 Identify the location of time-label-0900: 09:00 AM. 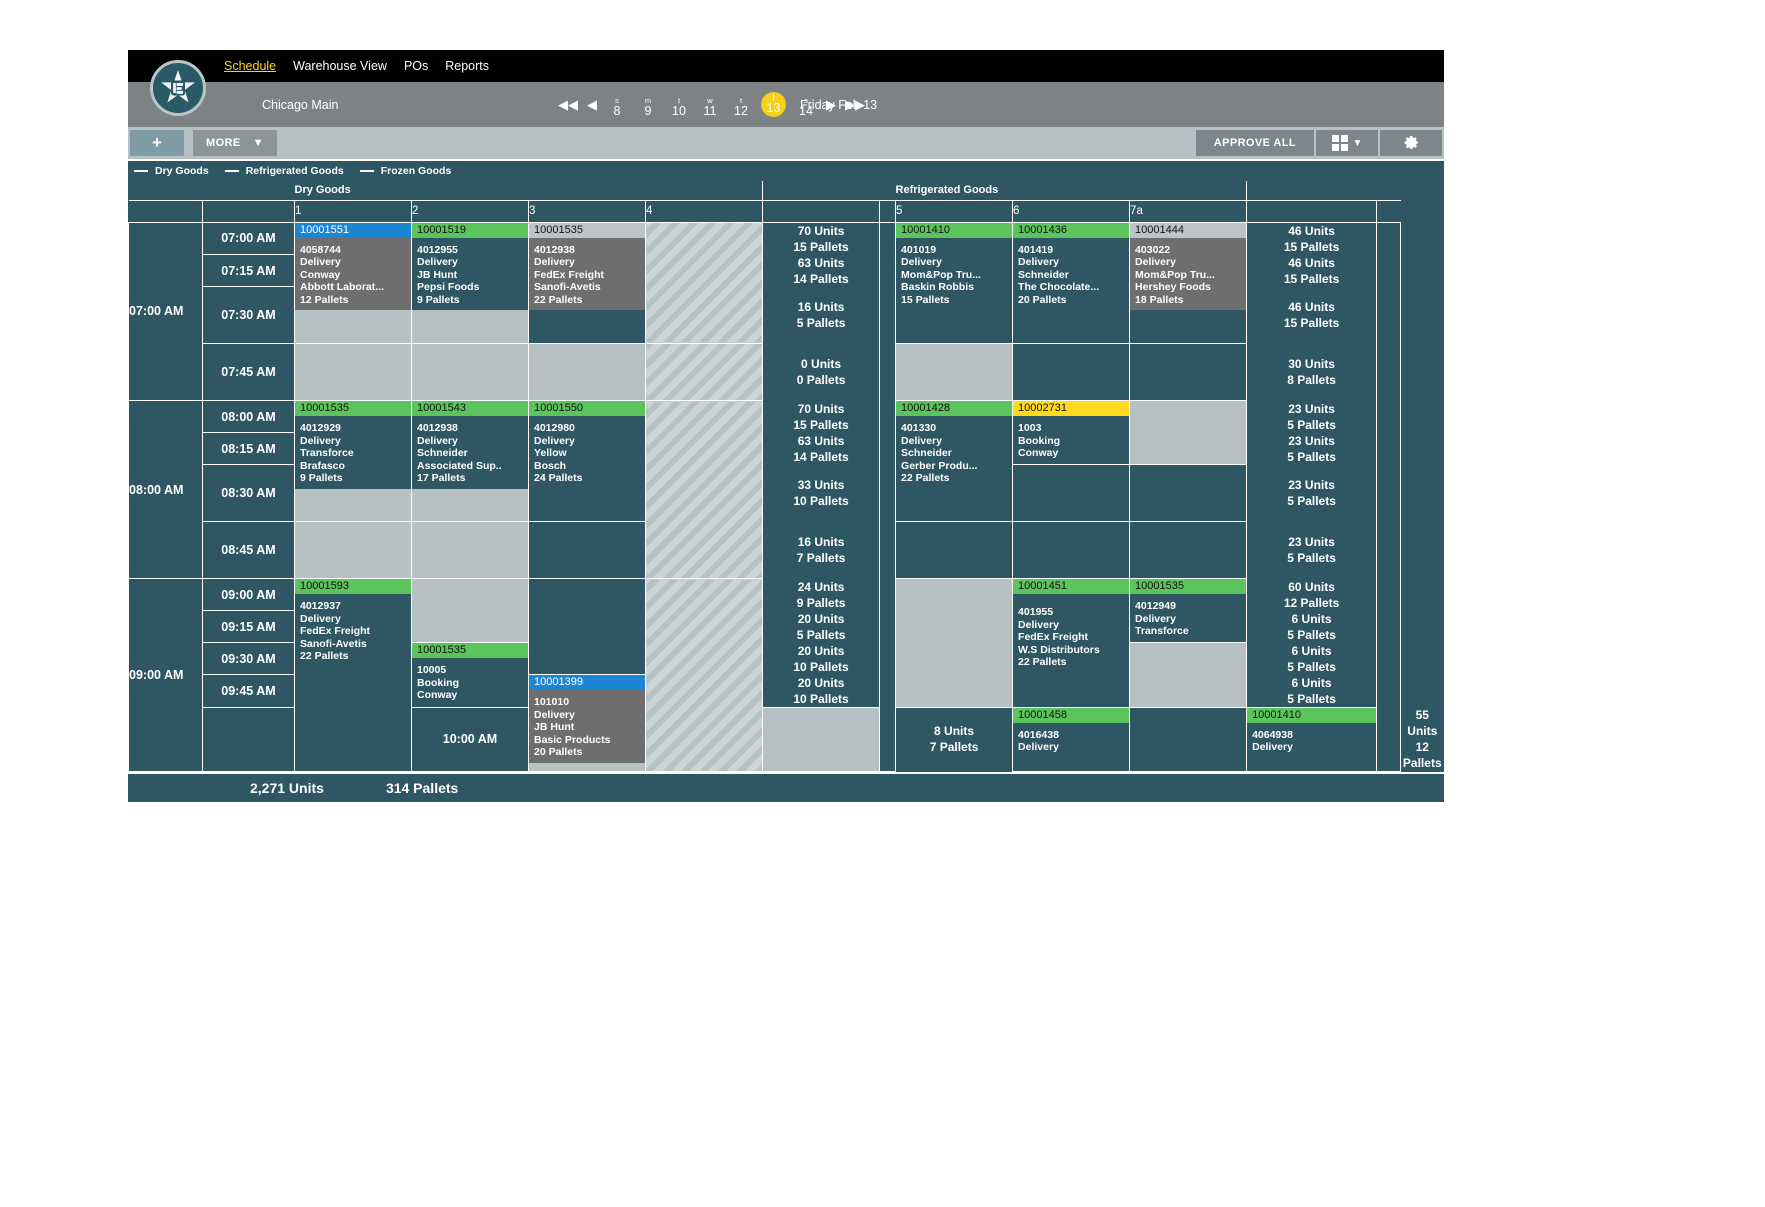
(248, 594).